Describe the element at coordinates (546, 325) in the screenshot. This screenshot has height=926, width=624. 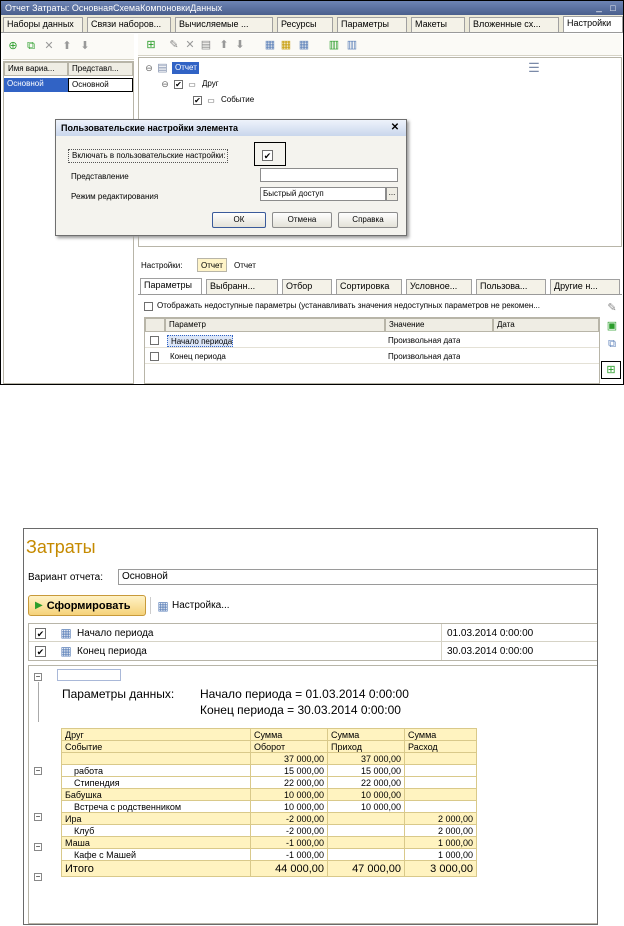
I see `column-date: Дата` at that location.